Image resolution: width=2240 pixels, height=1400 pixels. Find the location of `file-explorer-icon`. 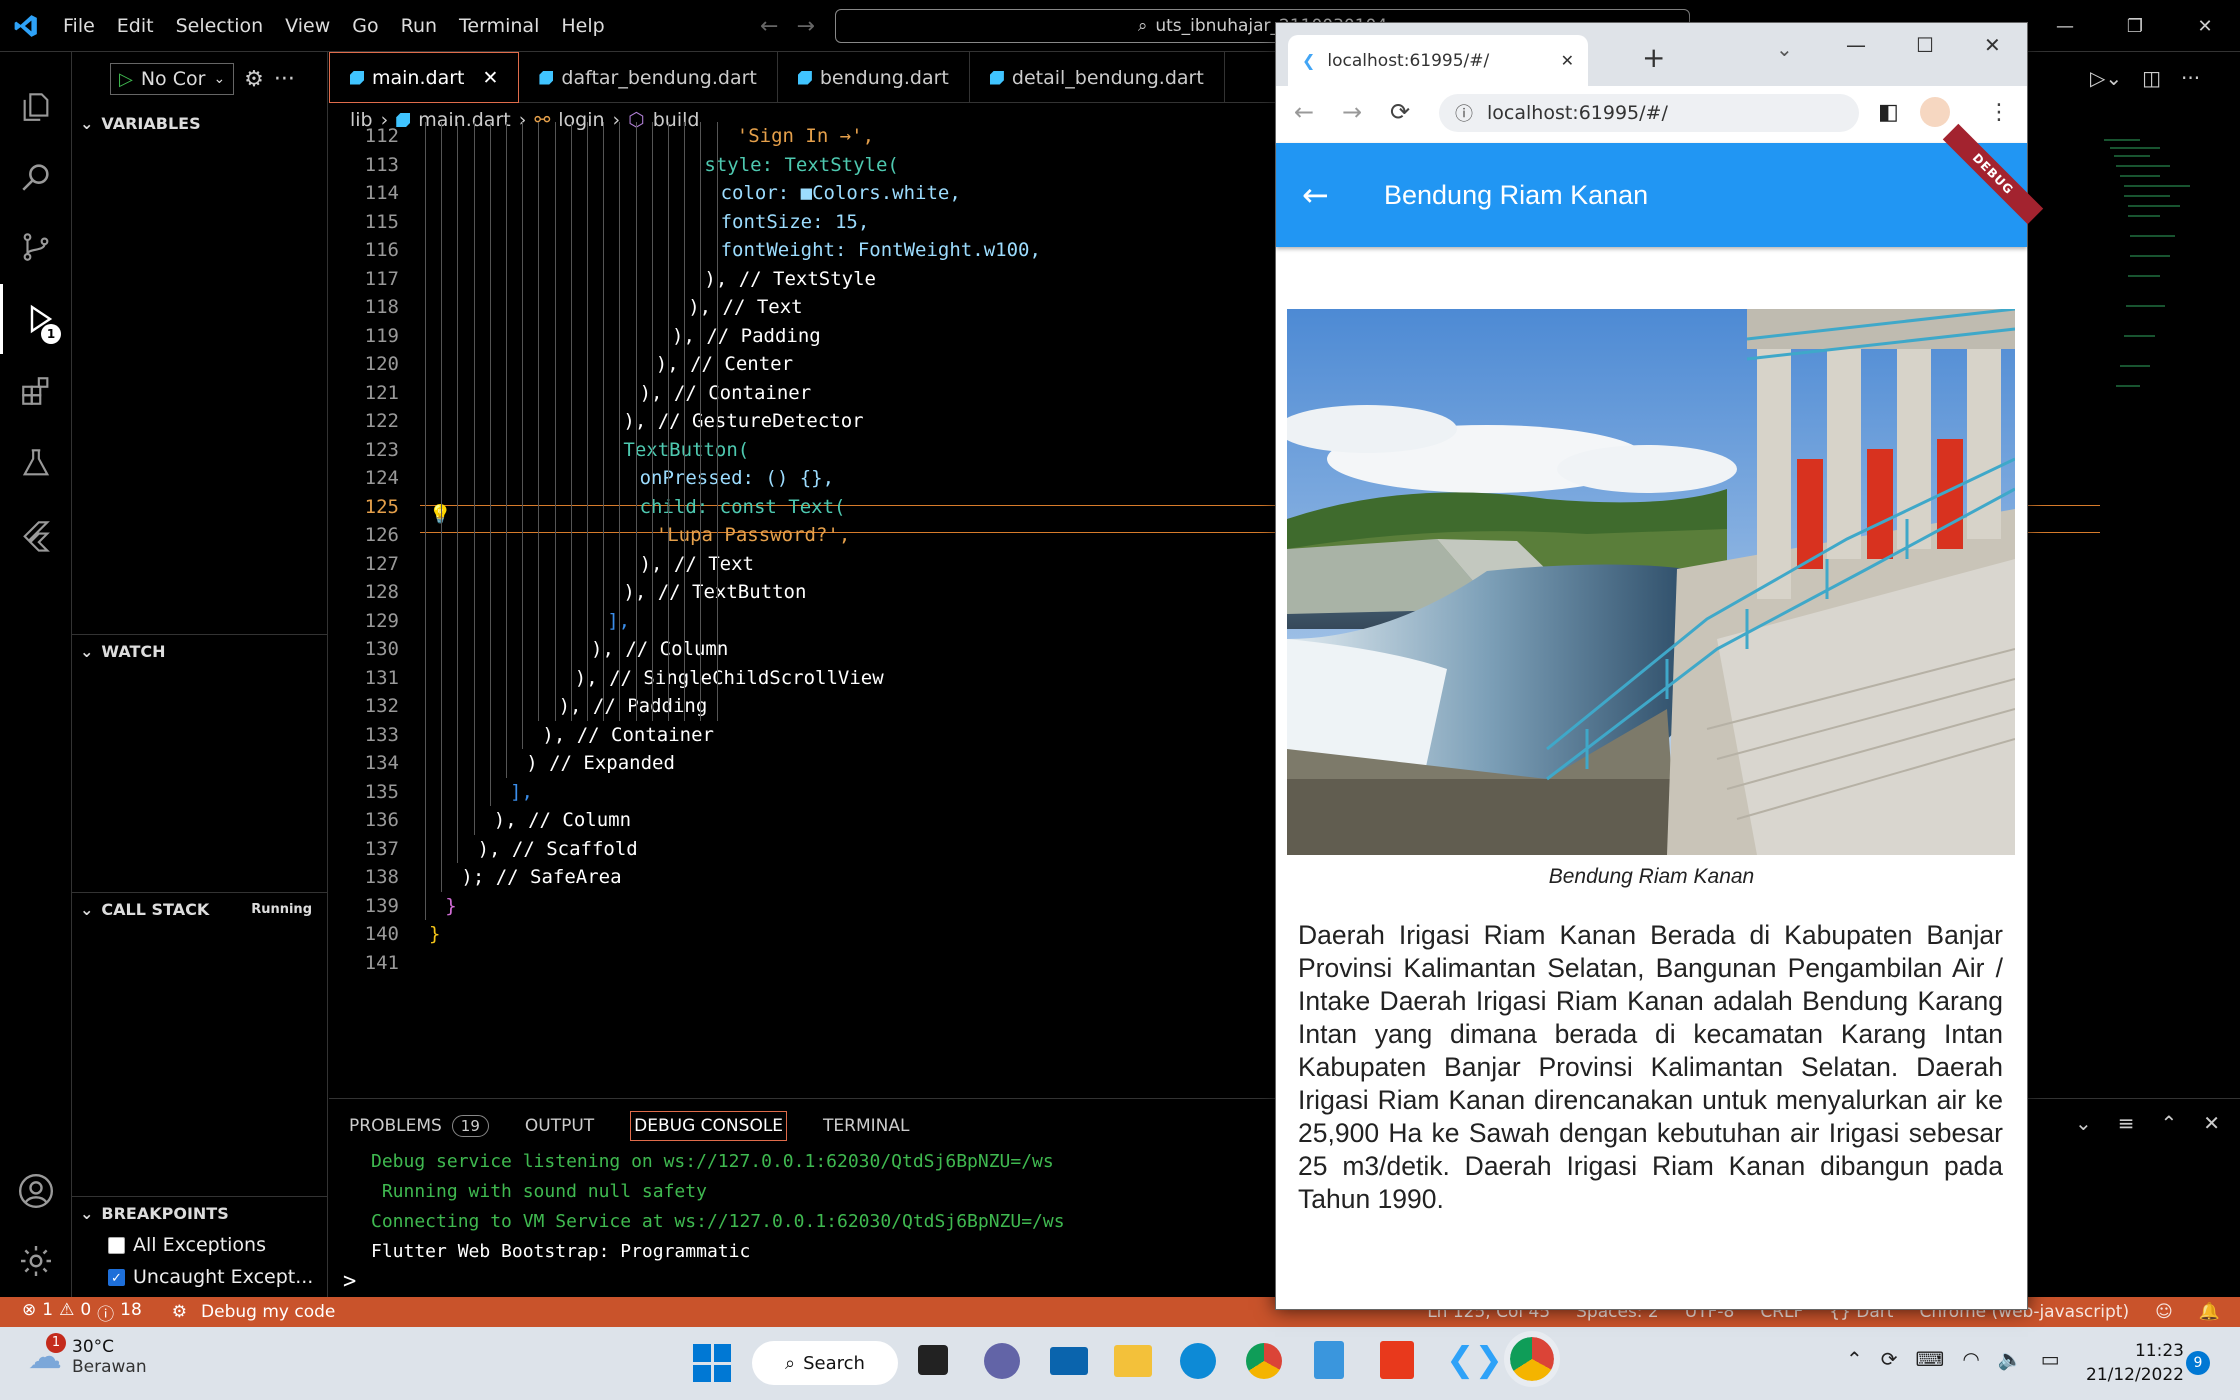

file-explorer-icon is located at coordinates (1133, 1361).